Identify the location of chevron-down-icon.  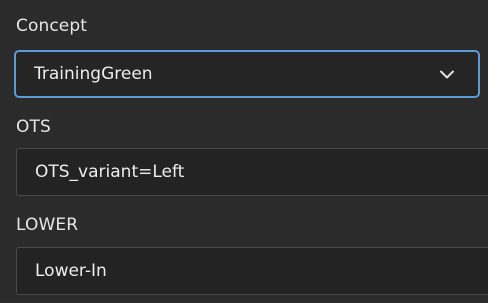
(447, 74).